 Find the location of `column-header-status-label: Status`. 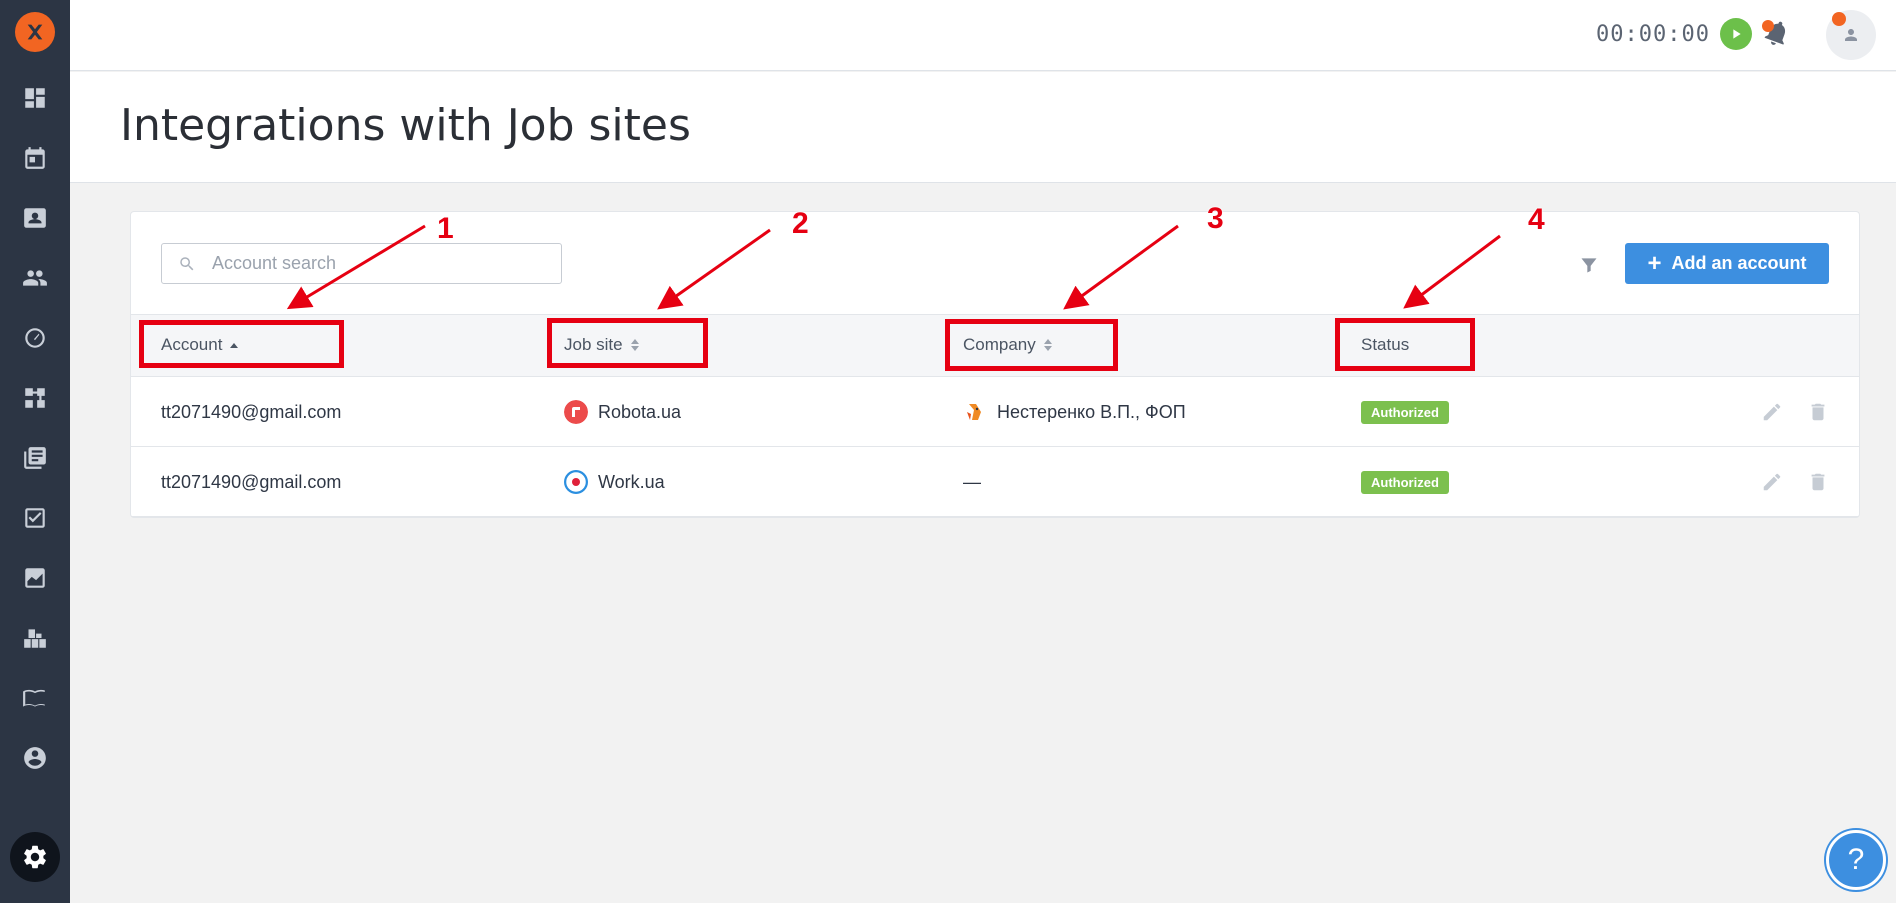

column-header-status-label: Status is located at coordinates (1385, 344).